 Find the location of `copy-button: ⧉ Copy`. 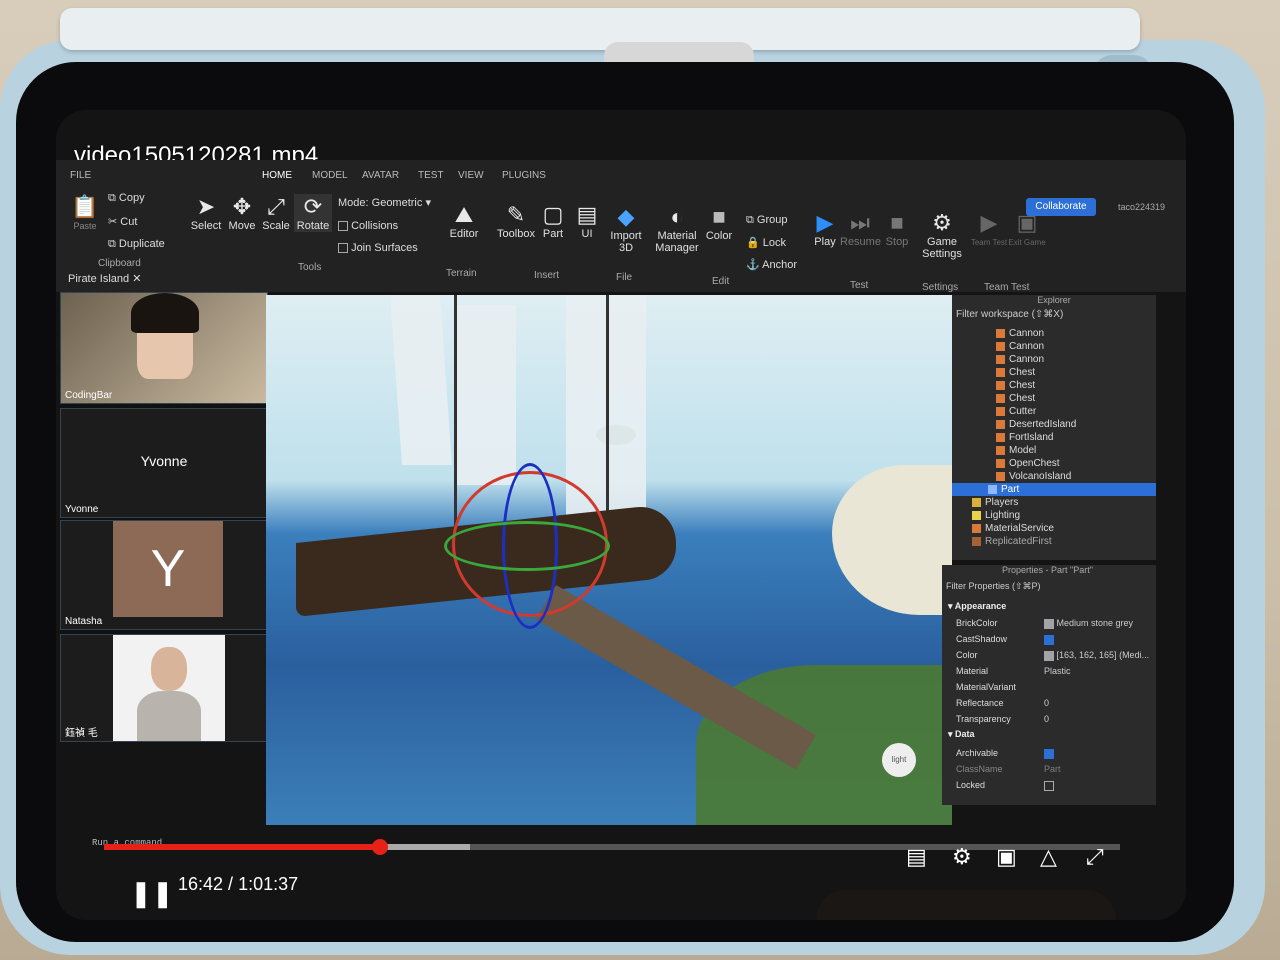

copy-button: ⧉ Copy is located at coordinates (126, 198).